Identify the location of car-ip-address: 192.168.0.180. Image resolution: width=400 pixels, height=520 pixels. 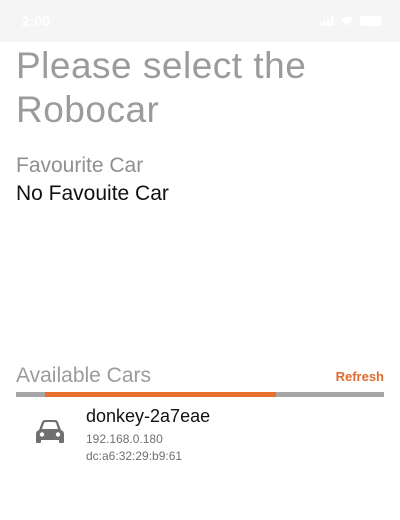
(124, 439).